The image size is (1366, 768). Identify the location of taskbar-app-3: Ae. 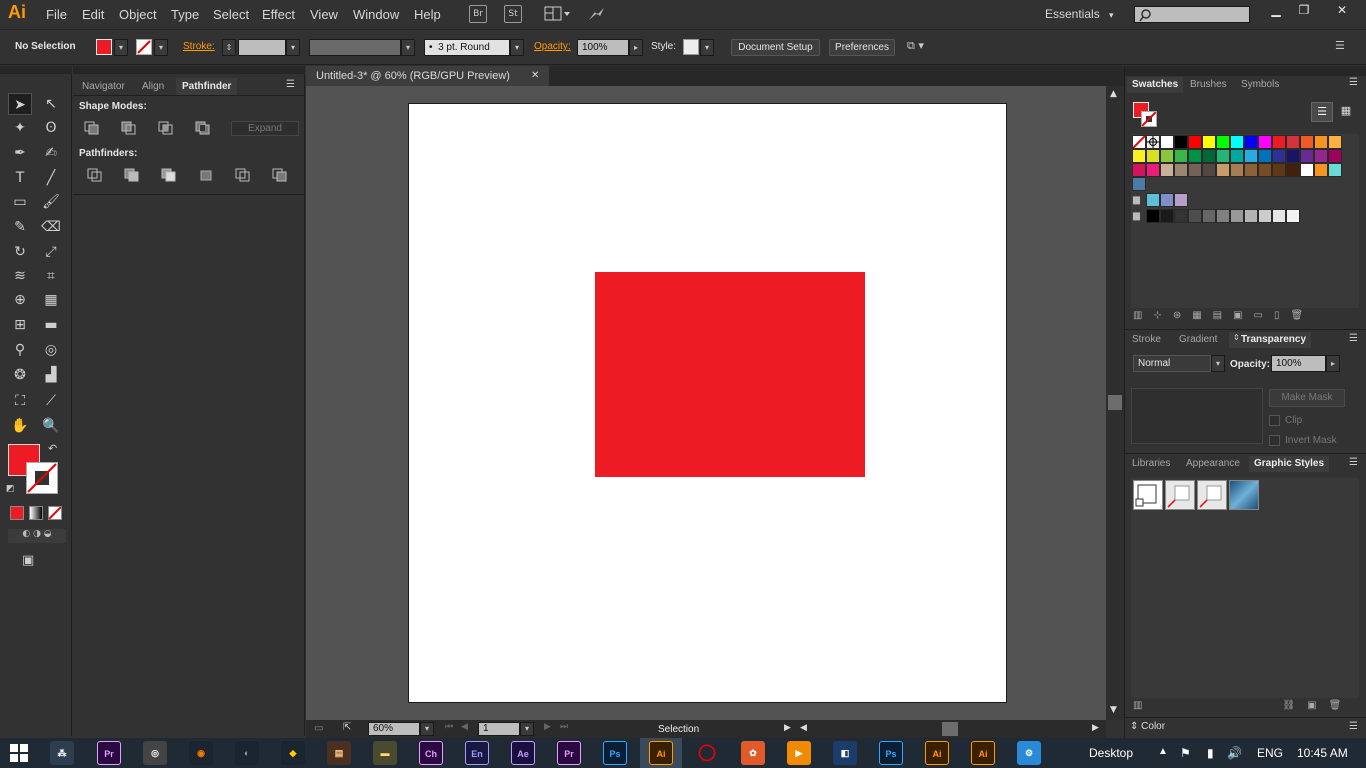
(523, 753).